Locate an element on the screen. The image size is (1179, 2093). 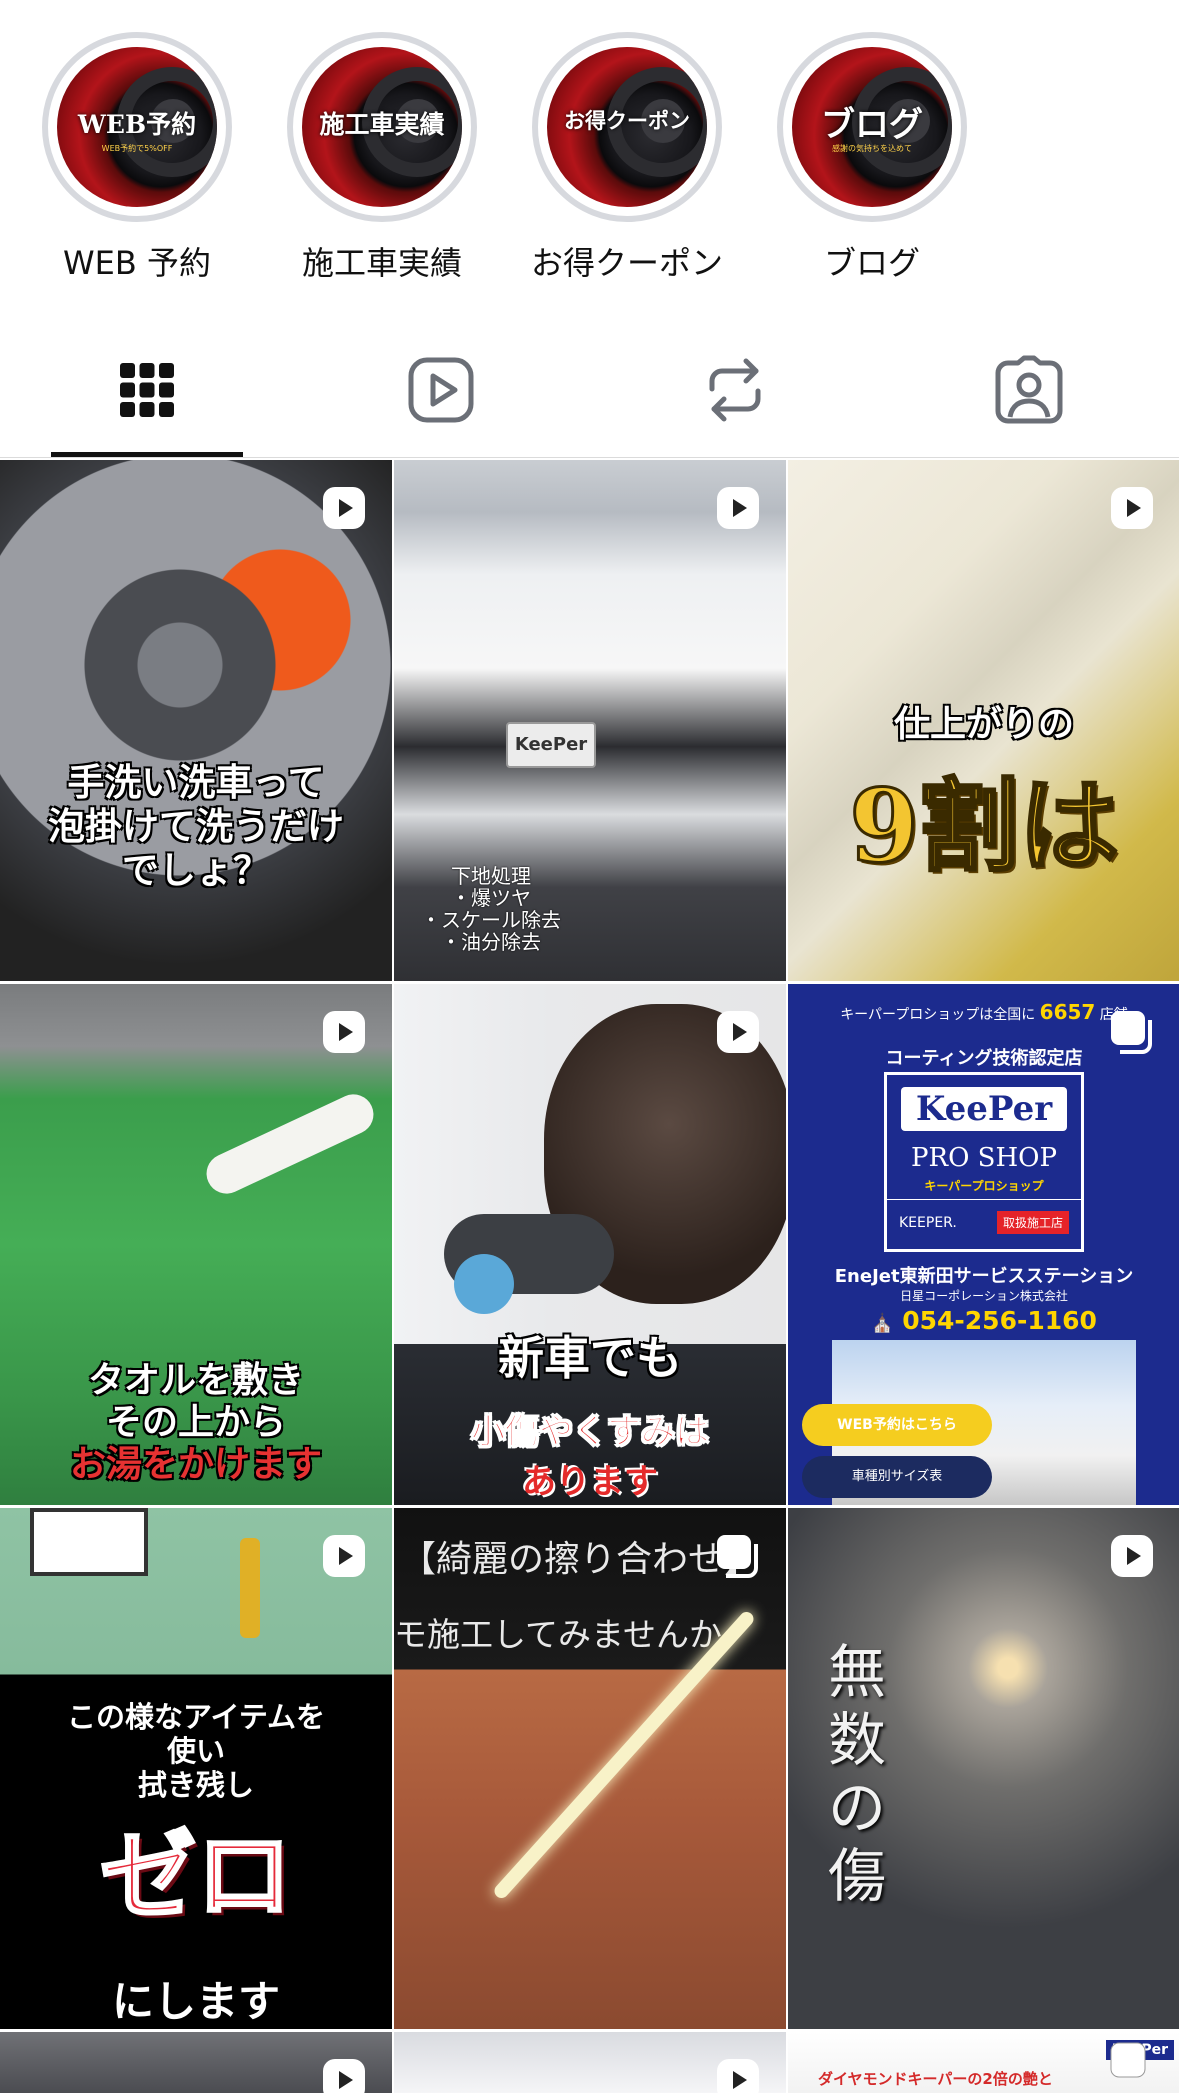
post-caption-cut: あります is located at coordinates (590, 1482).